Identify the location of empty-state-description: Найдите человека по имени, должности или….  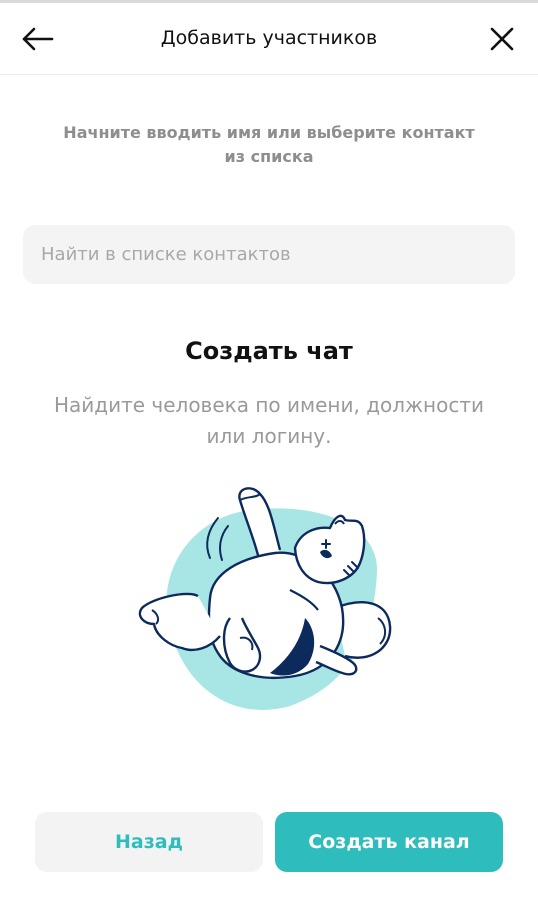
(269, 421).